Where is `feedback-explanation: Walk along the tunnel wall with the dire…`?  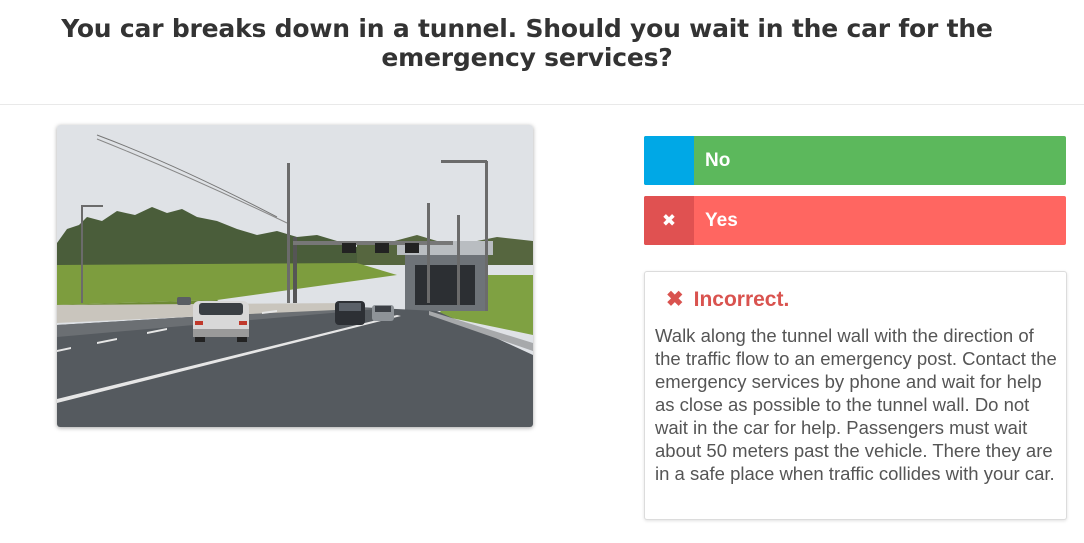
feedback-explanation: Walk along the tunnel wall with the dire… is located at coordinates (856, 404).